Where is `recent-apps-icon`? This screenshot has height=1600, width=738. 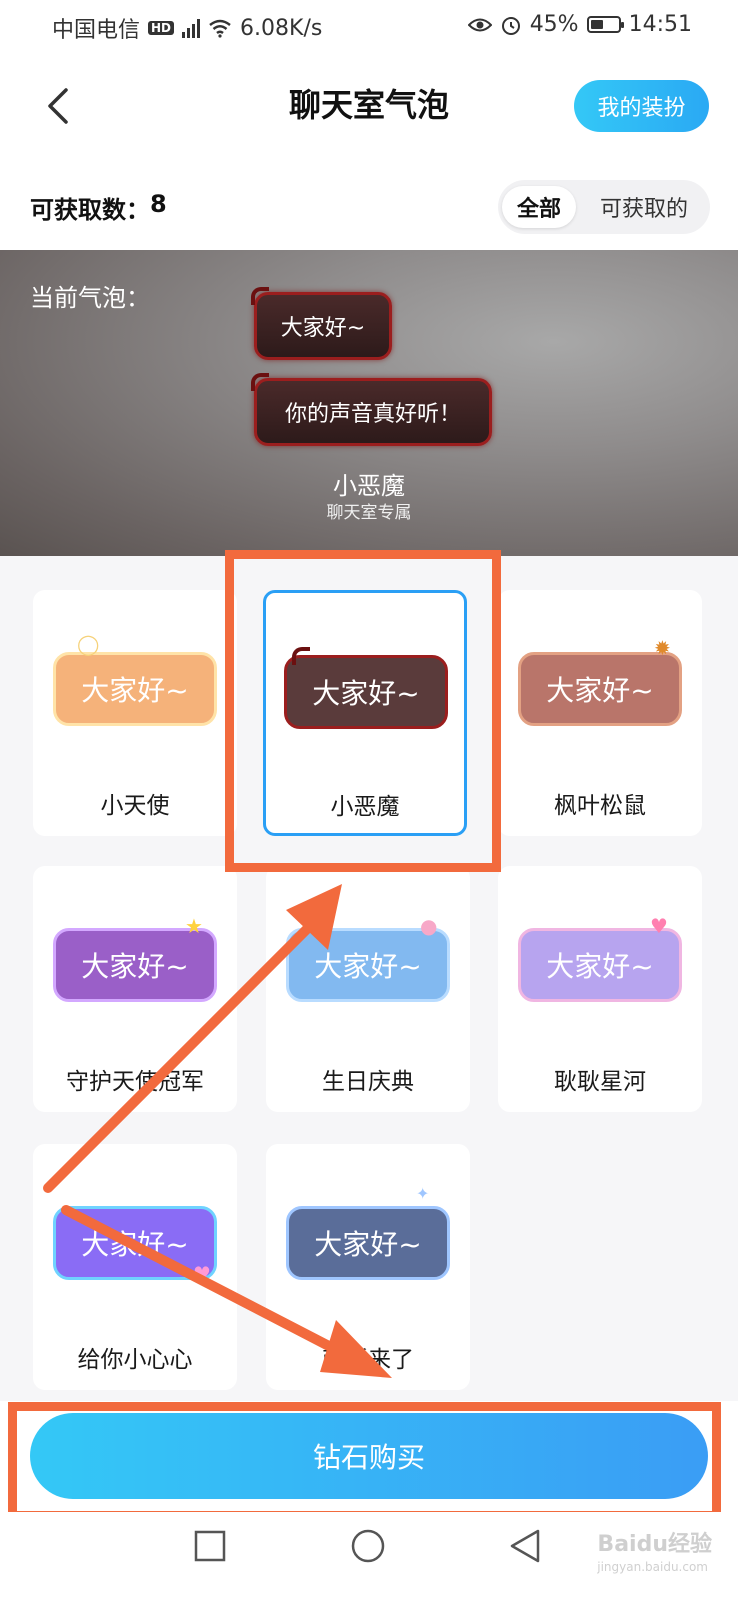 recent-apps-icon is located at coordinates (210, 1546).